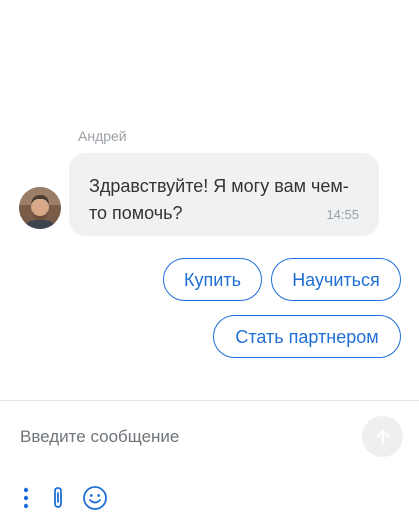 The image size is (419, 531). Describe the element at coordinates (102, 136) in the screenshot. I see `sender-name: Андрей` at that location.